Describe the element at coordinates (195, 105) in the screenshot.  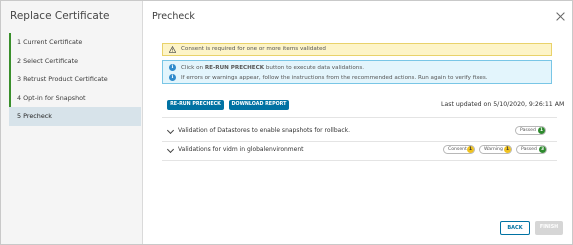
I see `rerun-precheck-button: RE-RUN PRECHECK` at that location.